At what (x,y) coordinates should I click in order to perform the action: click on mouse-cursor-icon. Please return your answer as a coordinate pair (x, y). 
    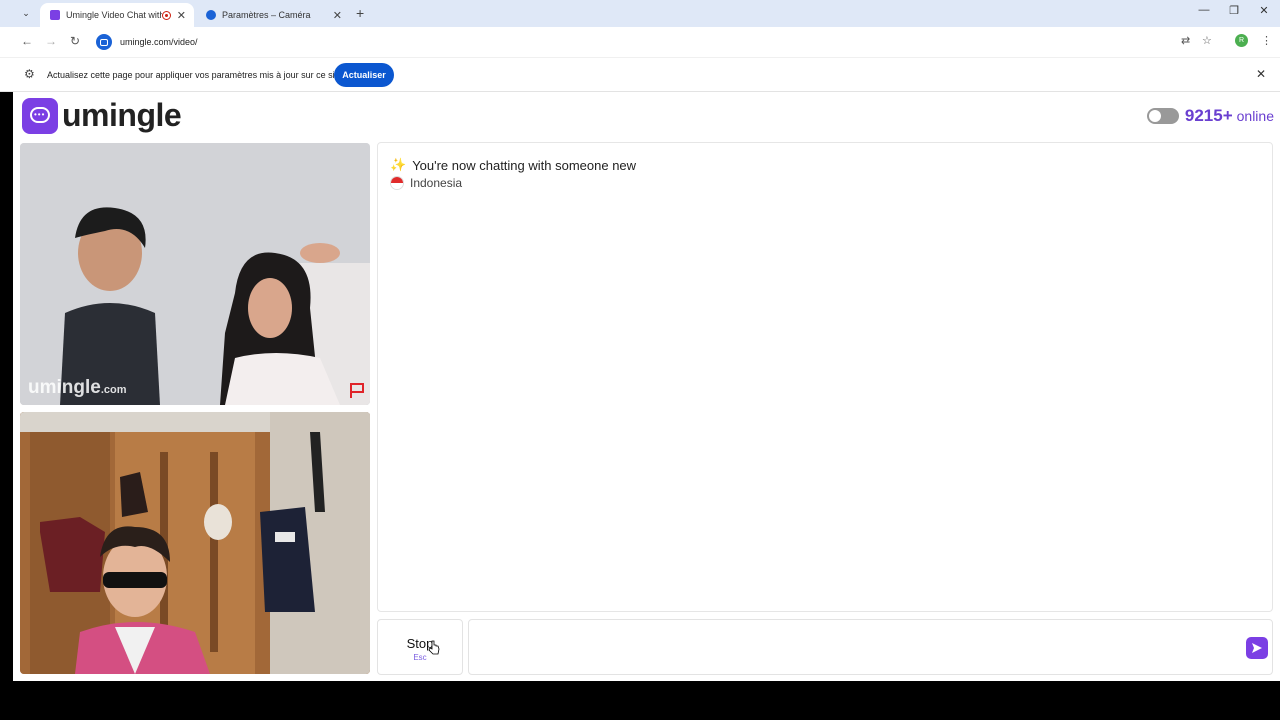
    Looking at the image, I should click on (434, 647).